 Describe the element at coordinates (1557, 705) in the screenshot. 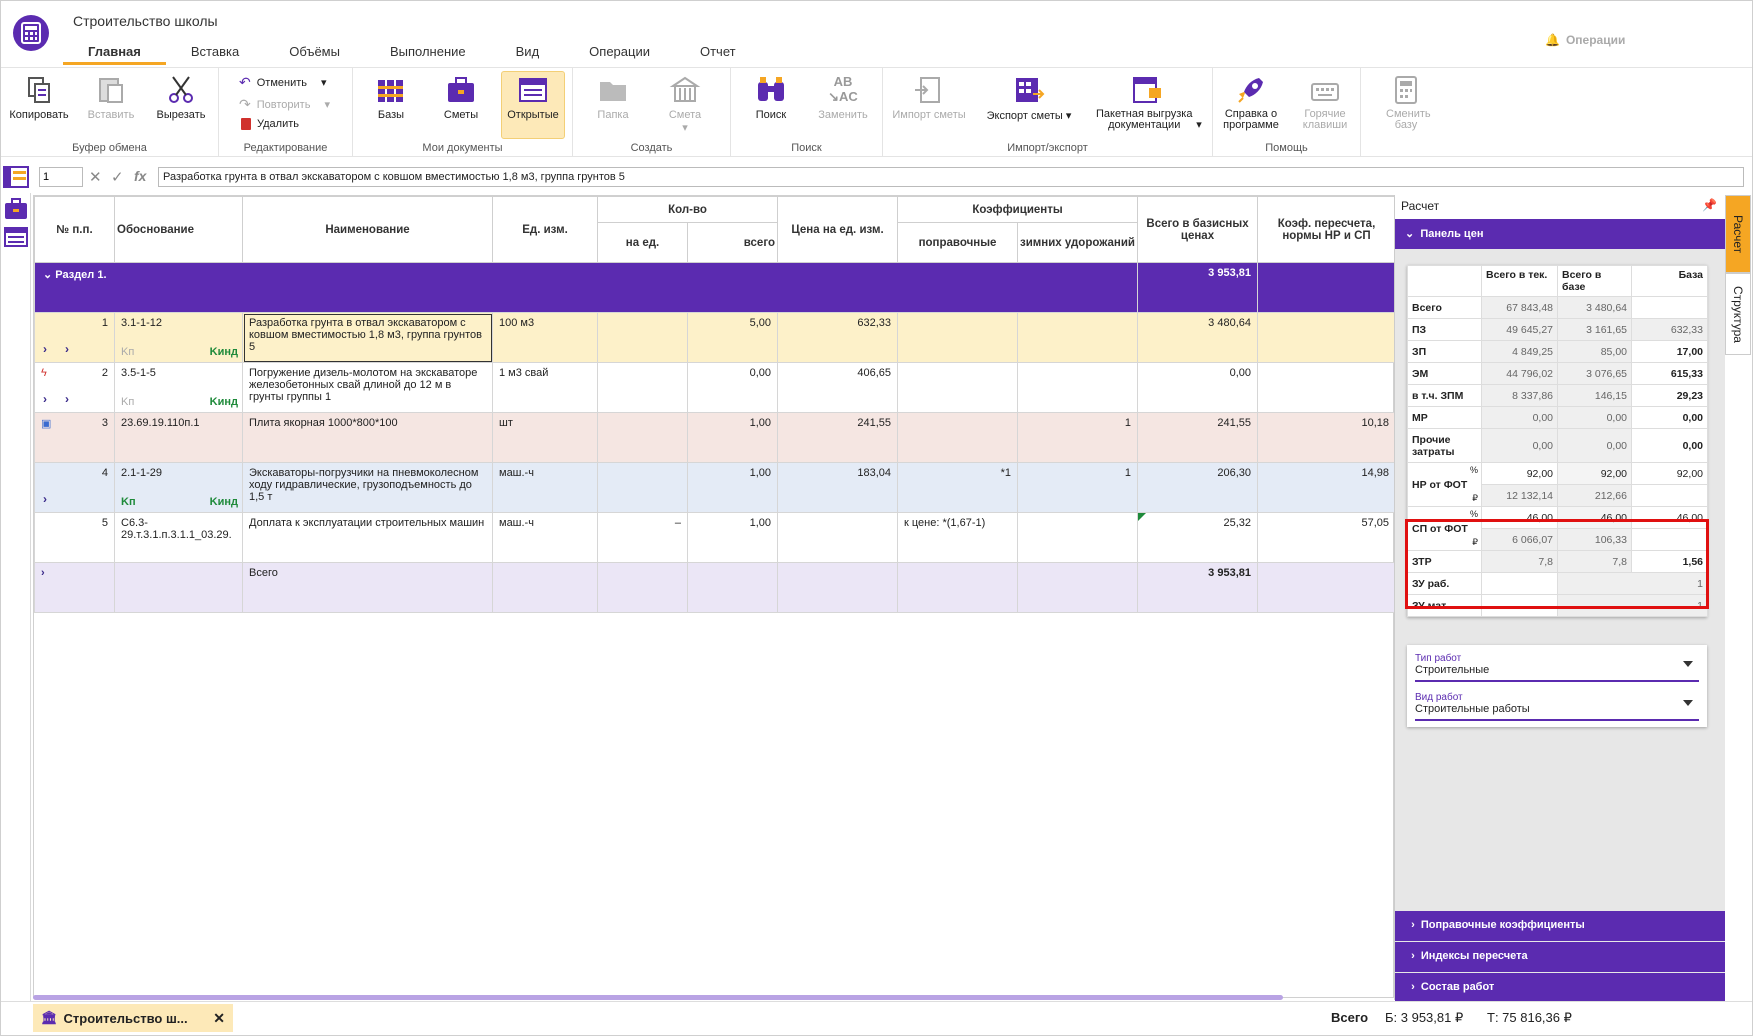

I see `work-kind-select: Вид работ Строительные работы` at that location.